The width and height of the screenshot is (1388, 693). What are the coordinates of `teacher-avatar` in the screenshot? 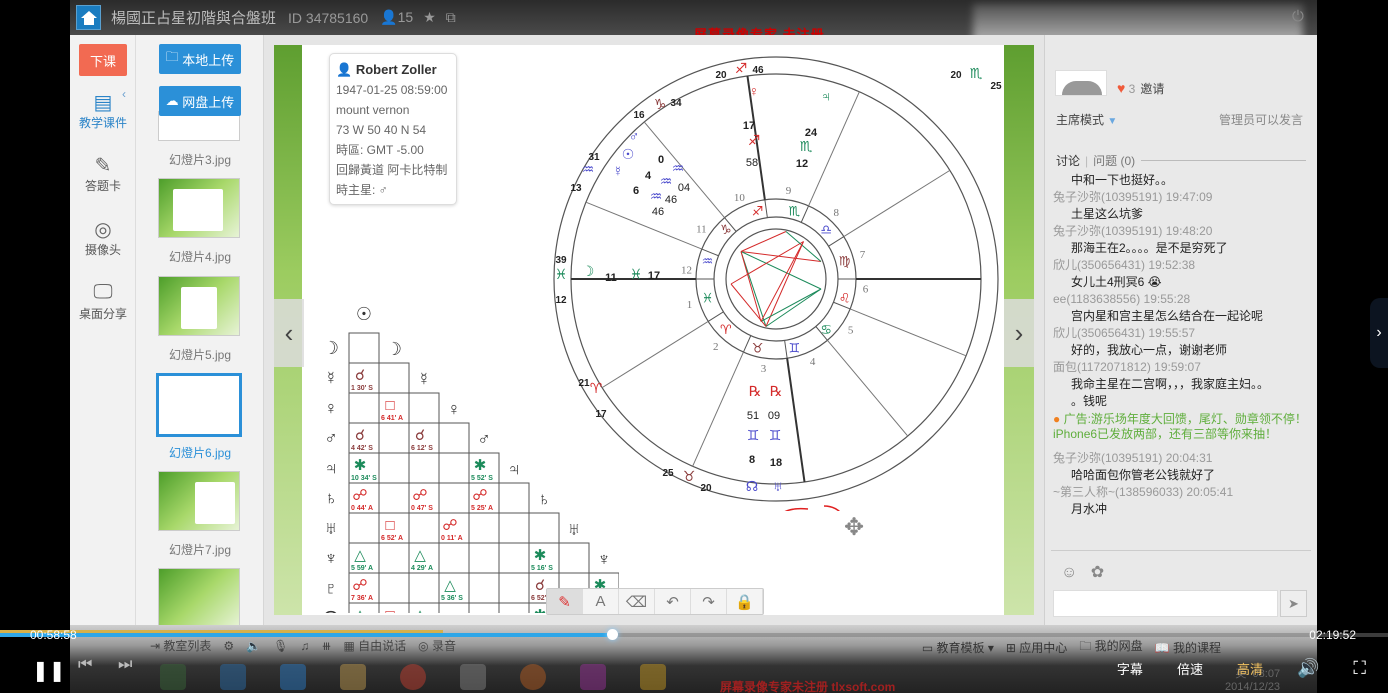 It's located at (1081, 83).